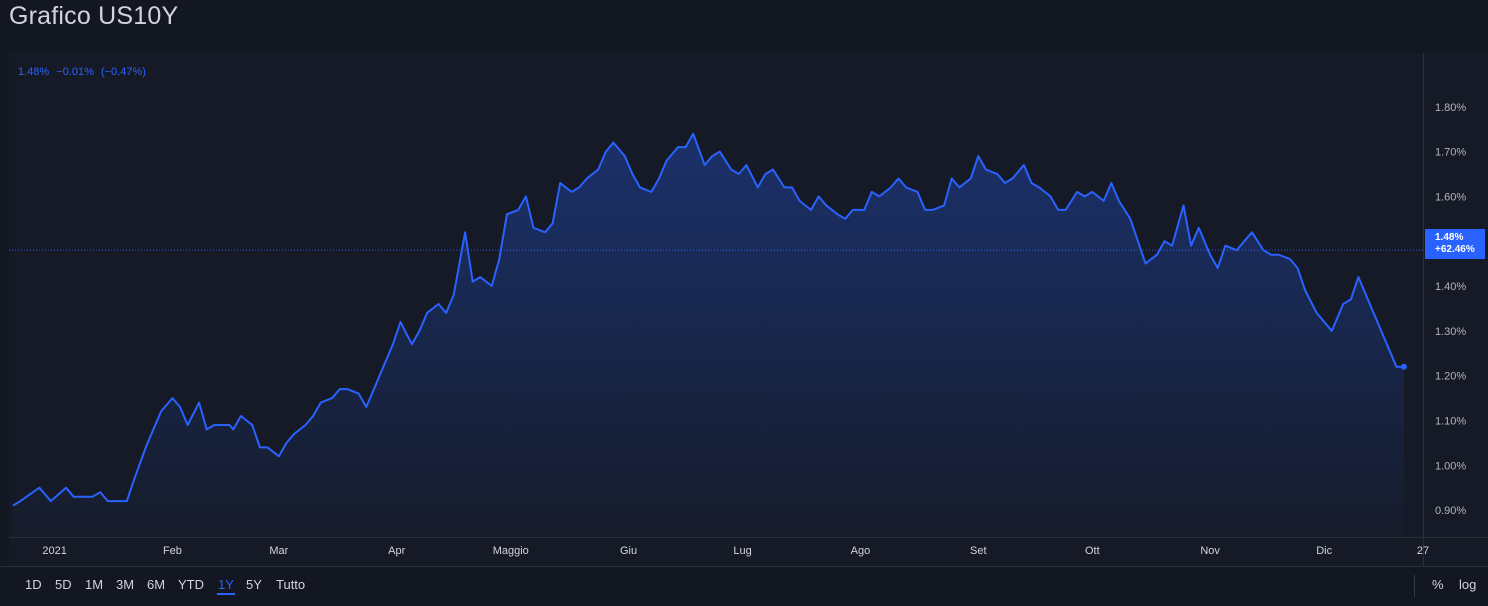 The height and width of the screenshot is (606, 1488). I want to click on x-tick-label: Nov, so click(1210, 551).